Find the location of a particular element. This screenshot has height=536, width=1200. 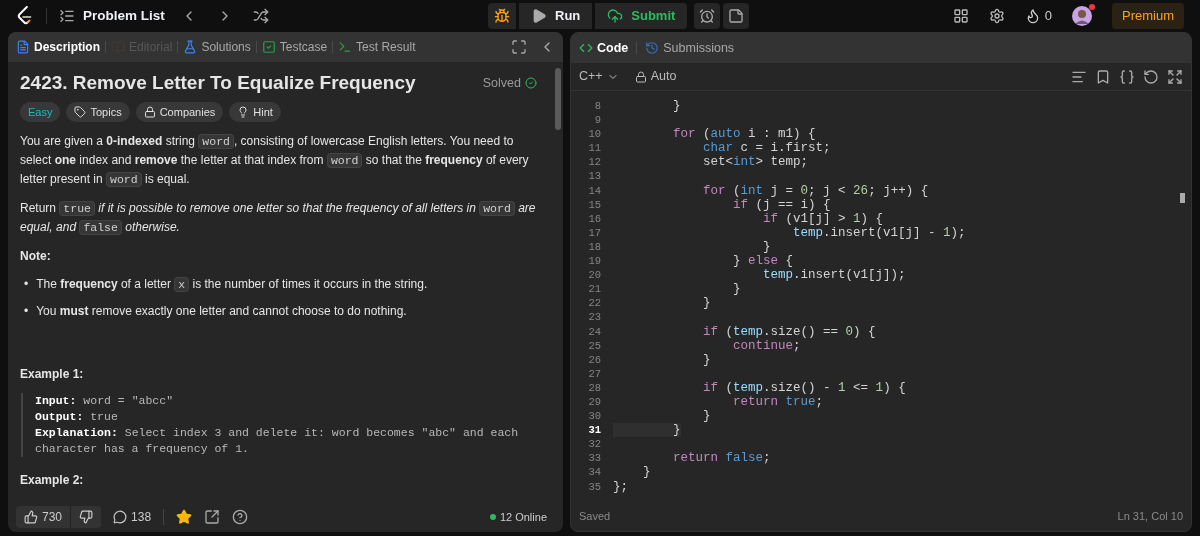

auto-mode-label: Auto is located at coordinates (663, 77).